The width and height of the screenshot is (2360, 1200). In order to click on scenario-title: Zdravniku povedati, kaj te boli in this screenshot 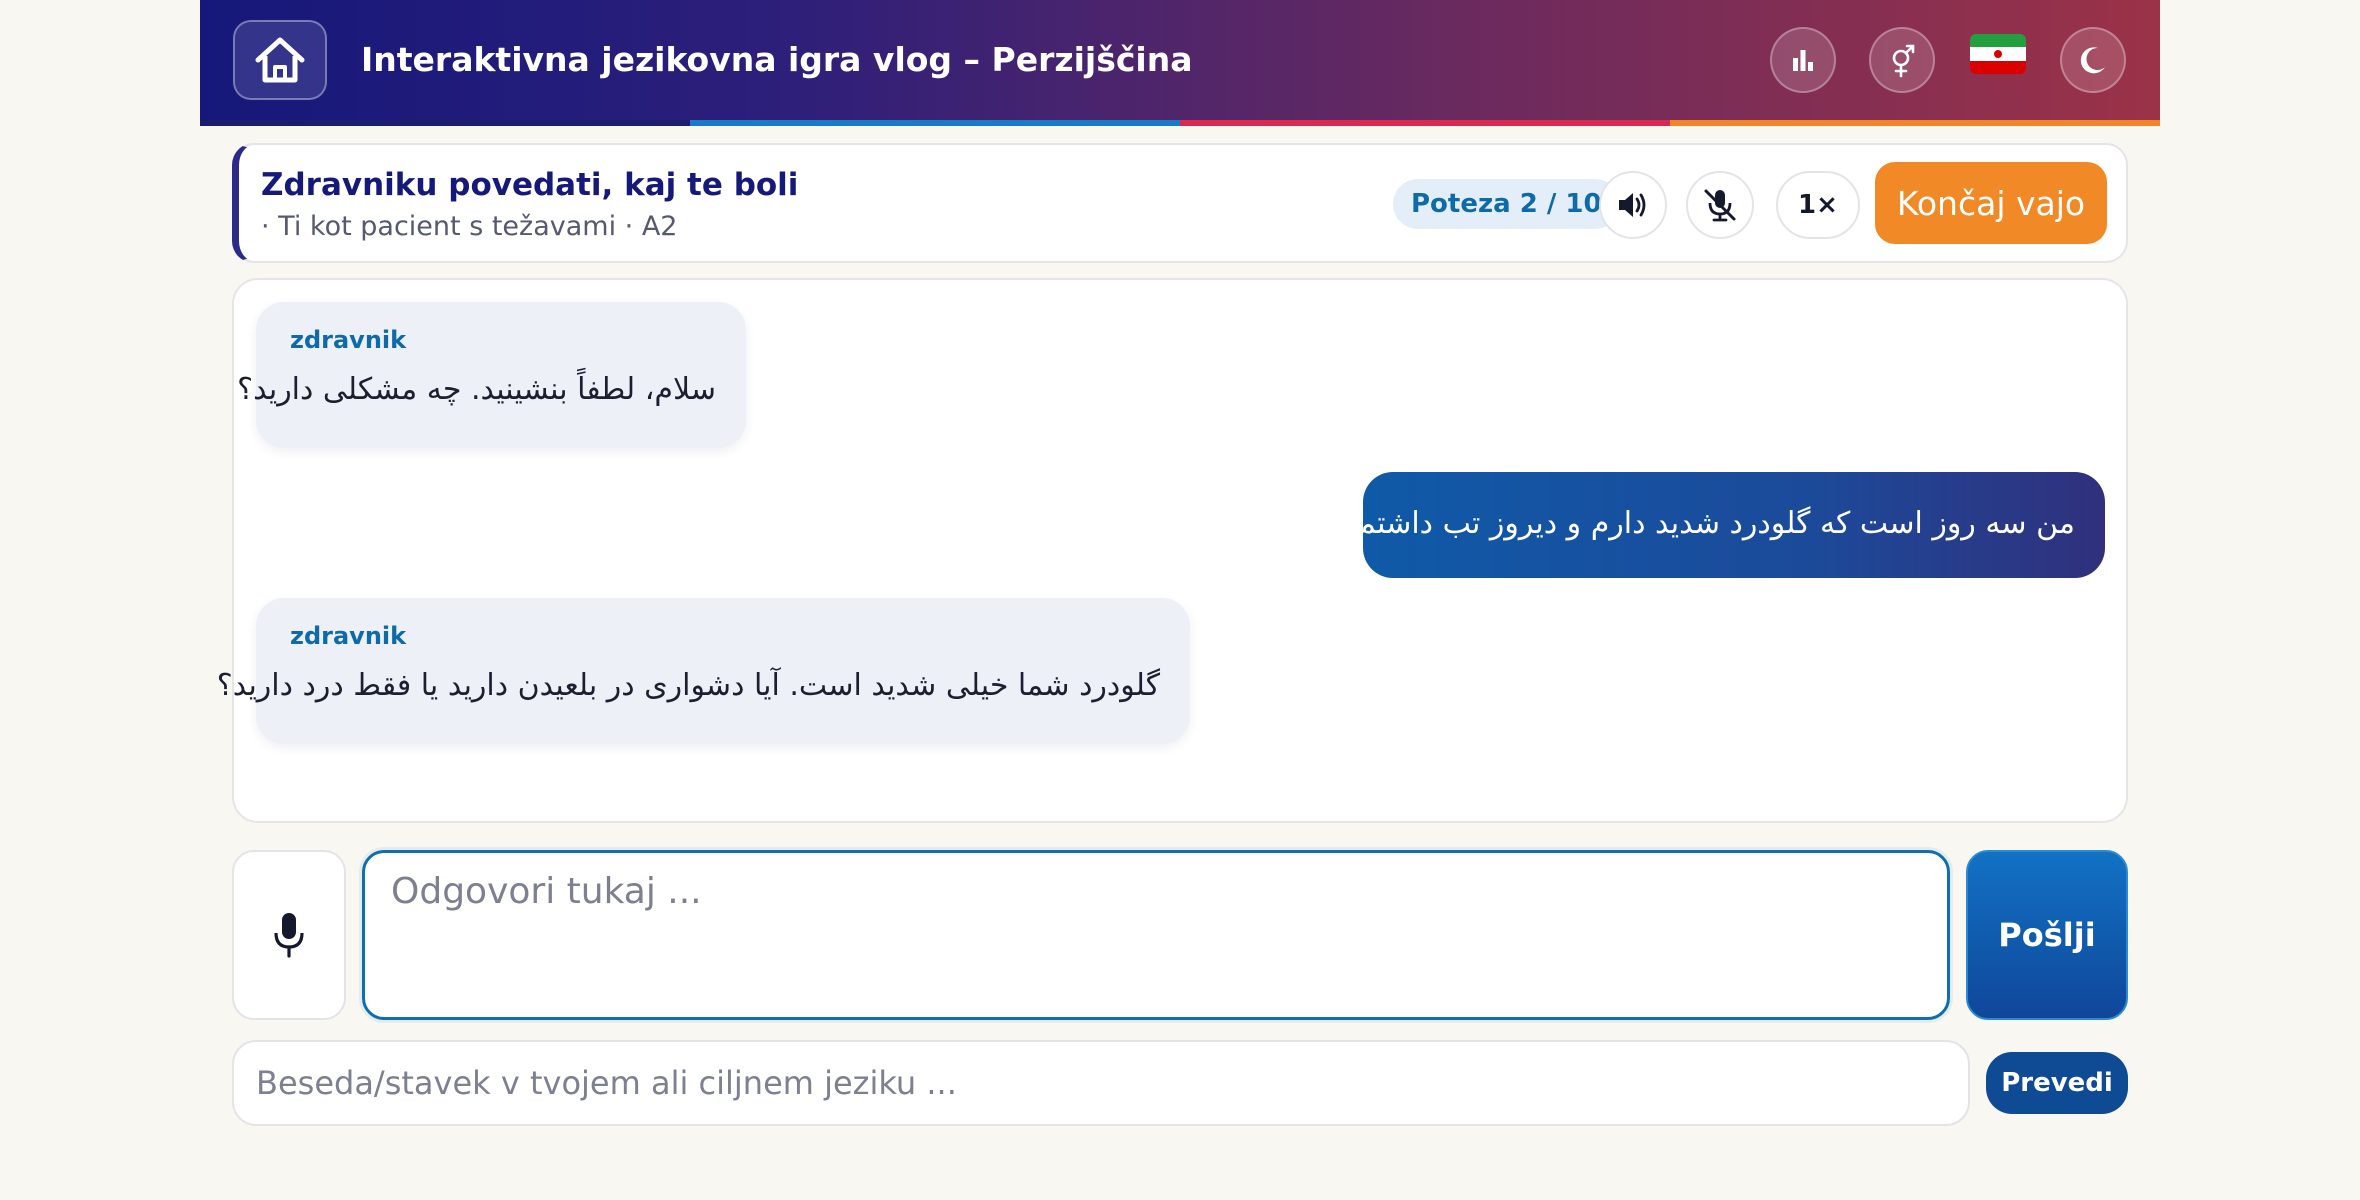, I will do `click(530, 185)`.